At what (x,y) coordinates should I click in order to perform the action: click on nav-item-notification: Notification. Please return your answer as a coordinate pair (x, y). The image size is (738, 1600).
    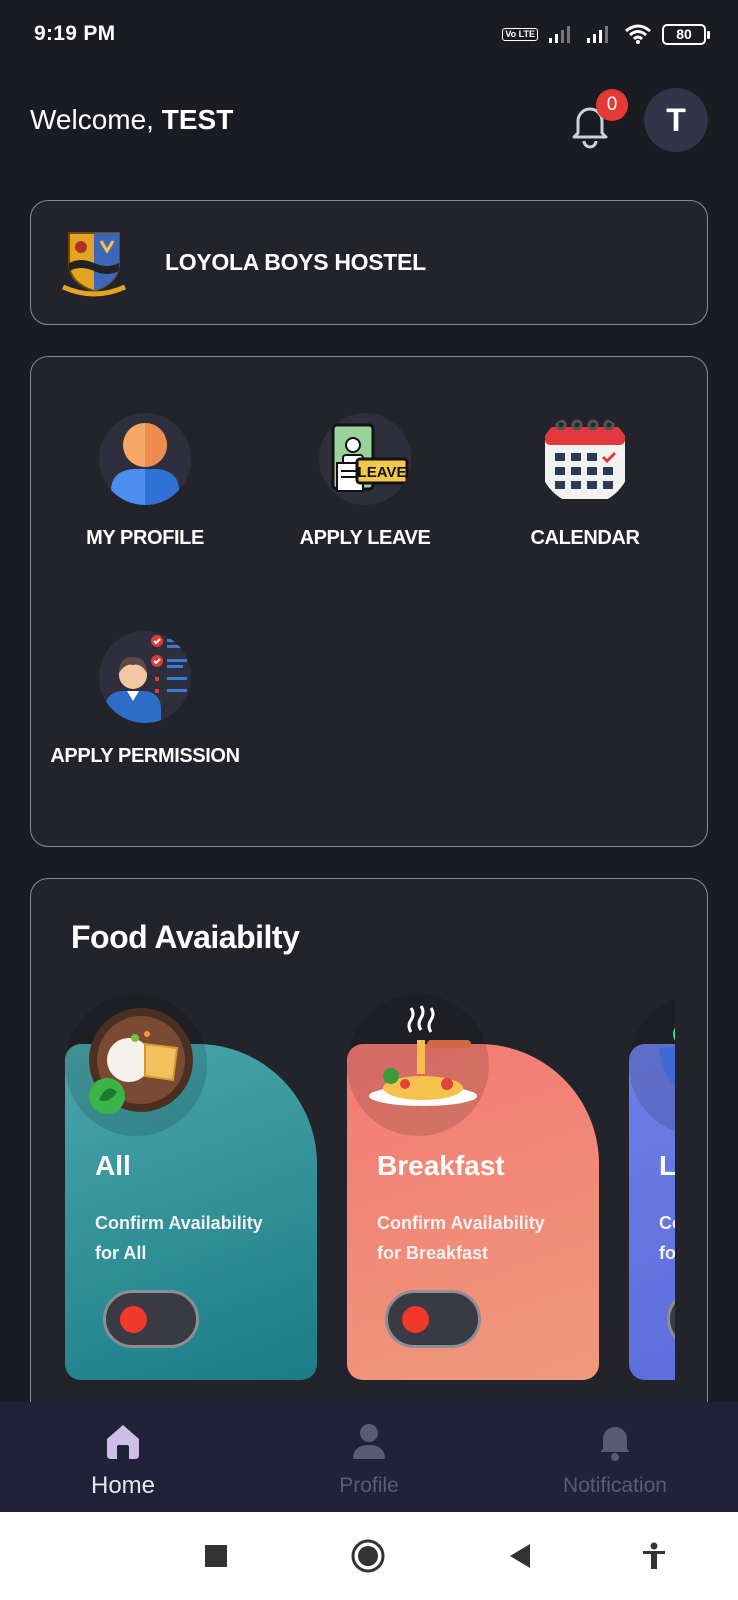
    Looking at the image, I should click on (615, 1457).